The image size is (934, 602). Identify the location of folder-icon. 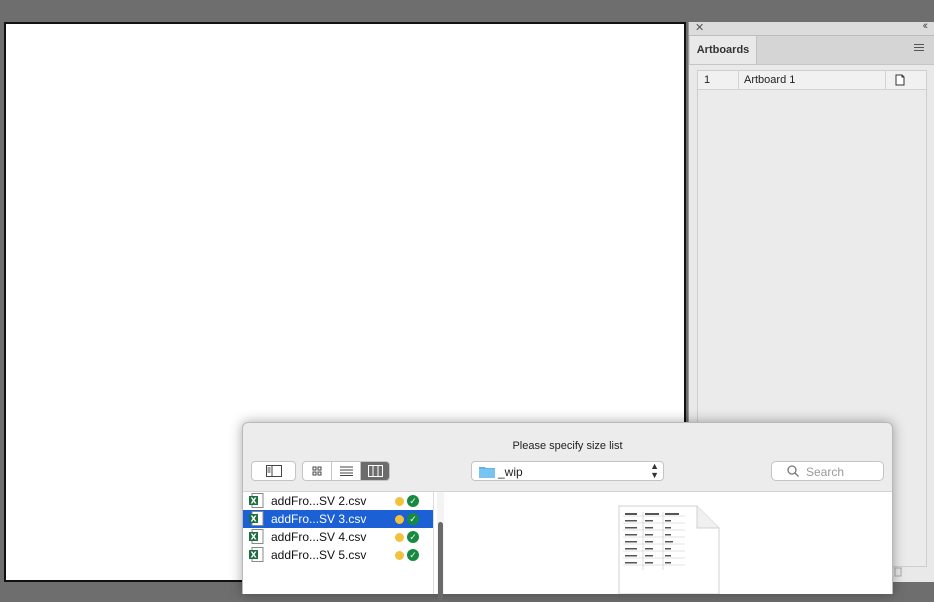
(487, 472).